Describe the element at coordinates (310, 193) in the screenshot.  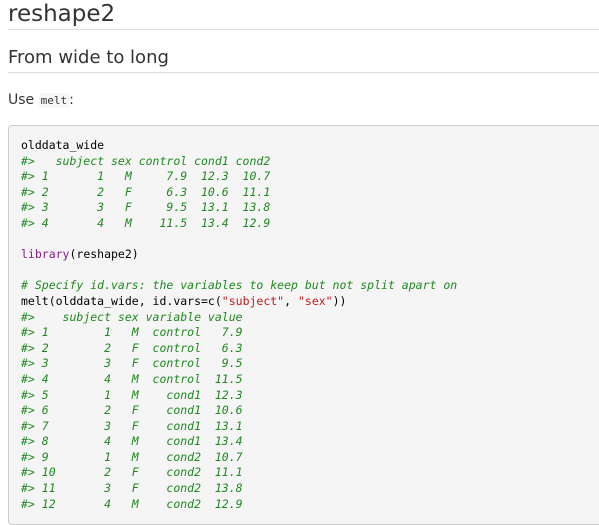
I see `output-line: #> 2 2 F 6.3 10.6 11.1` at that location.